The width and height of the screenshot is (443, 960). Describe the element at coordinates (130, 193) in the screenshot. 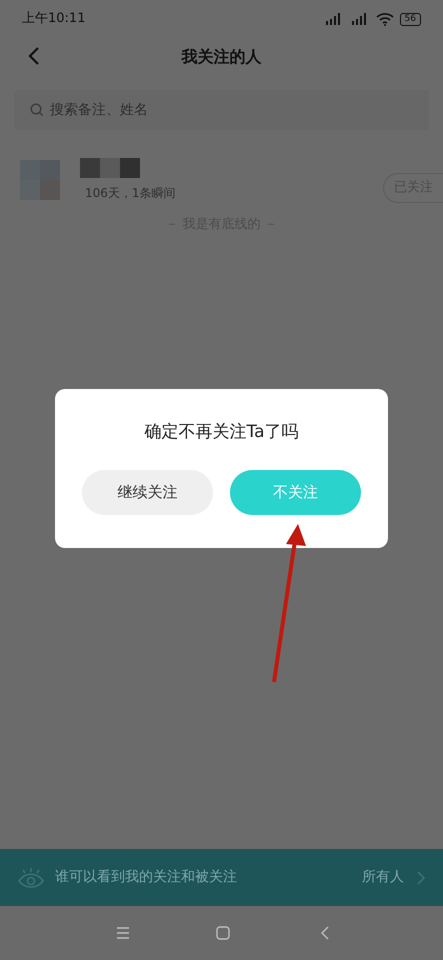

I see `follow-subtitle: 106天，1条瞬间` at that location.